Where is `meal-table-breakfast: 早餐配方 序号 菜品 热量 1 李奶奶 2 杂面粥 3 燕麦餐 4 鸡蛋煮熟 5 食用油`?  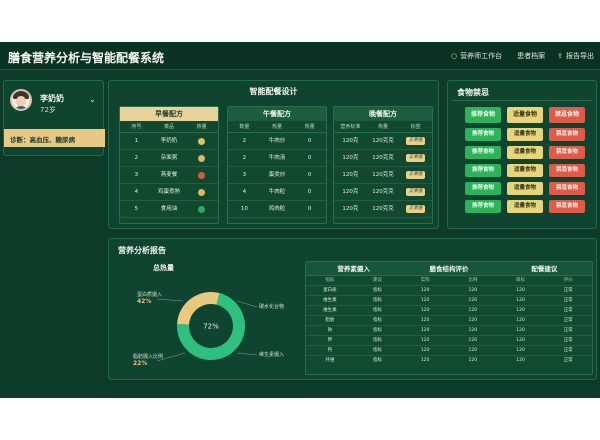
meal-table-breakfast: 早餐配方 序号 菜品 热量 1 李奶奶 2 杂面粥 3 燕麦餐 4 鸡蛋煮熟 5 食用油 is located at coordinates (169, 165).